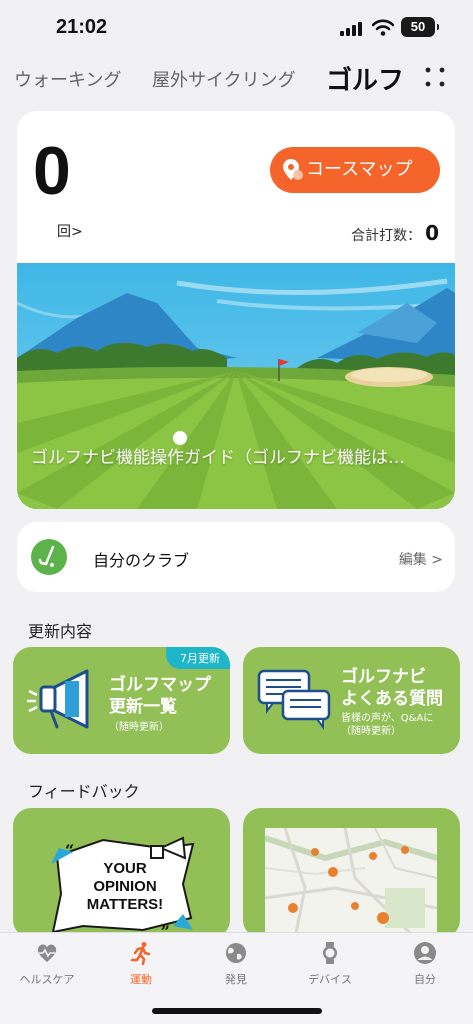 The image size is (473, 1024). Describe the element at coordinates (432, 233) in the screenshot. I see `total-strokes-value: 0` at that location.